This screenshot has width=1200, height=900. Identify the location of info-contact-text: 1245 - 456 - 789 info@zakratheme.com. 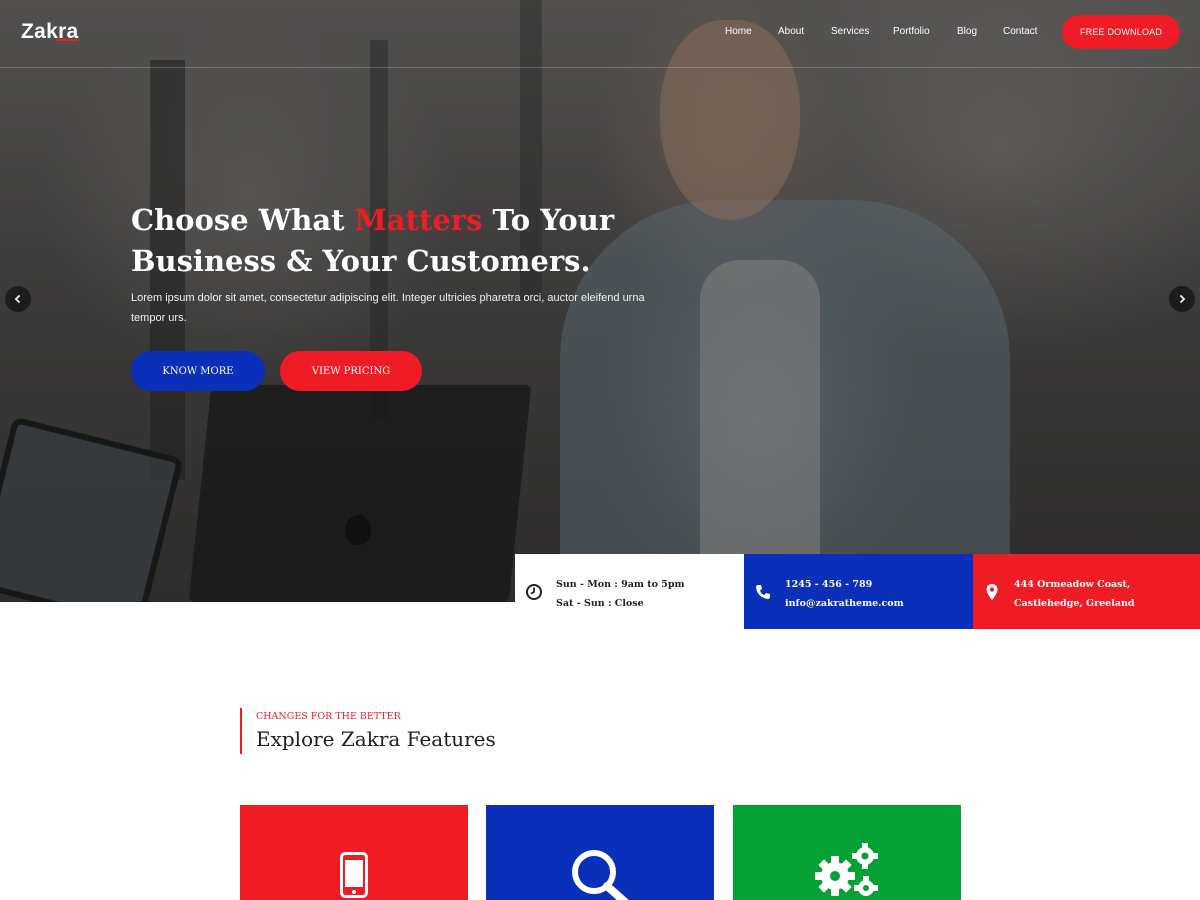
(844, 594).